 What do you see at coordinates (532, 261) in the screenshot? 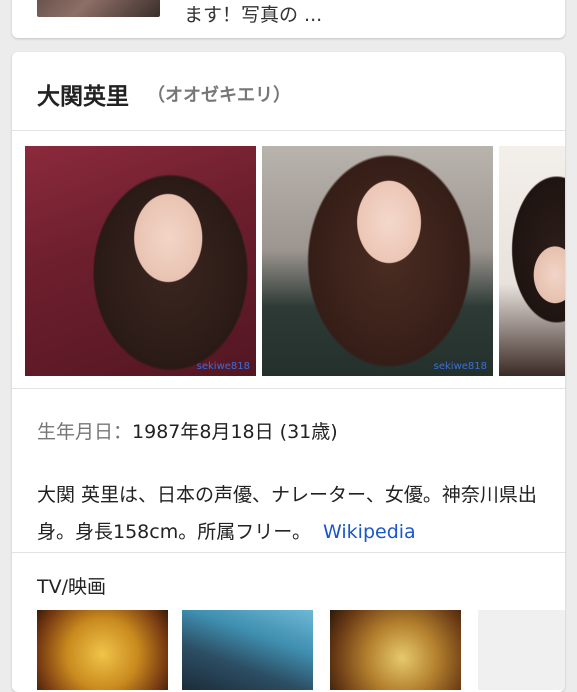
I see `entity-photo` at bounding box center [532, 261].